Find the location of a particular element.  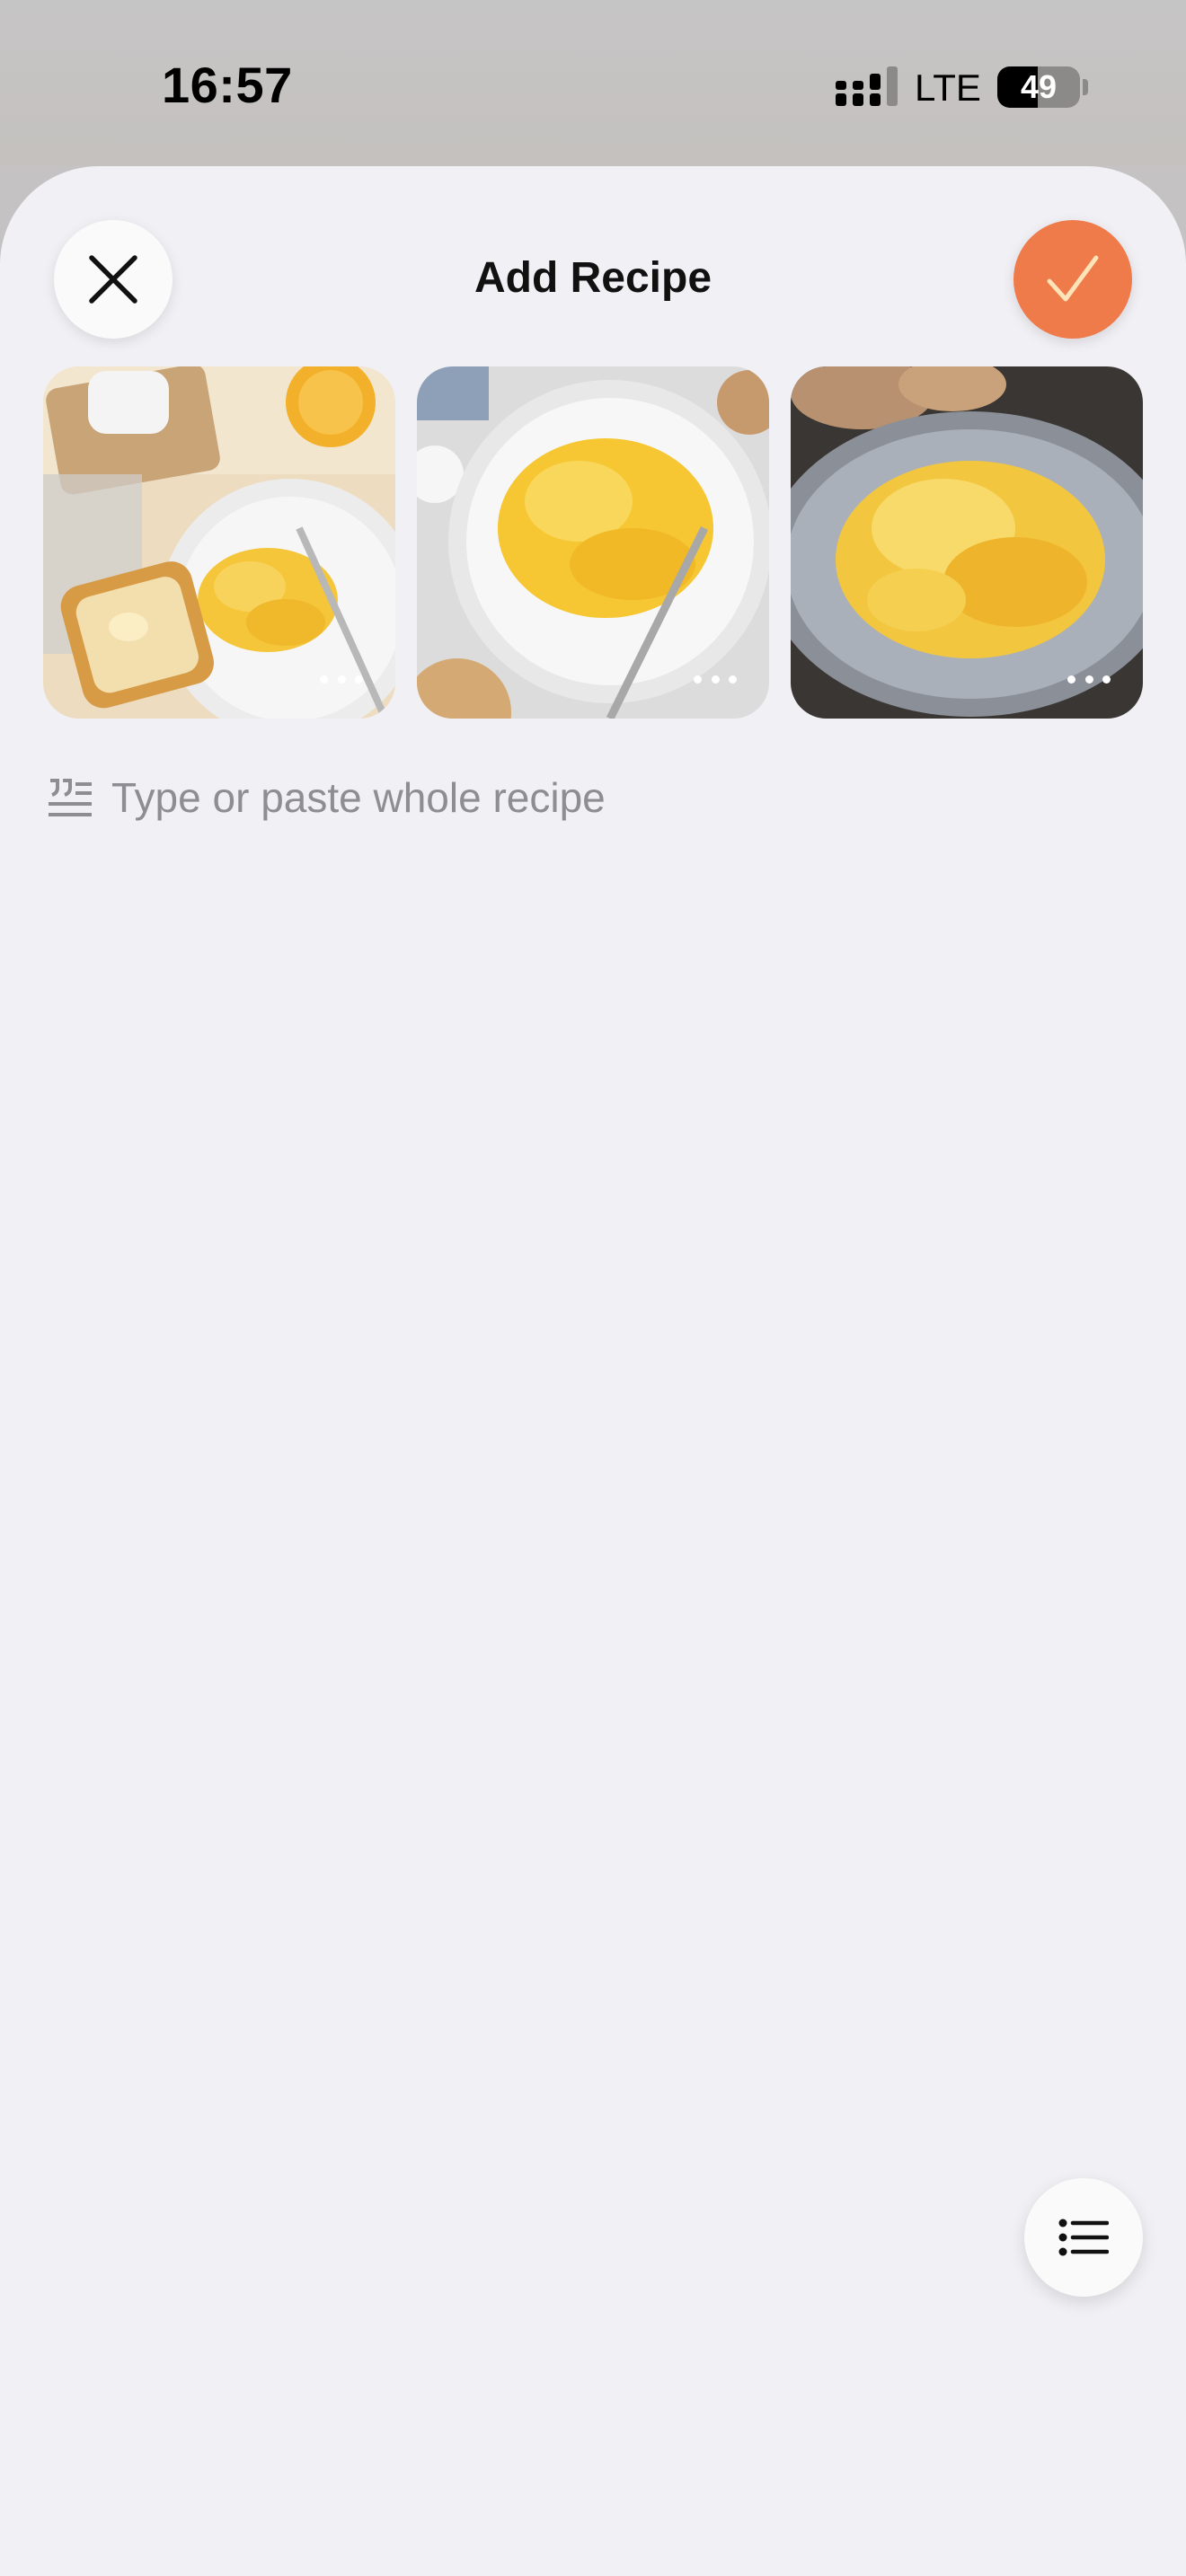

battery-icon: 49 is located at coordinates (1038, 87).